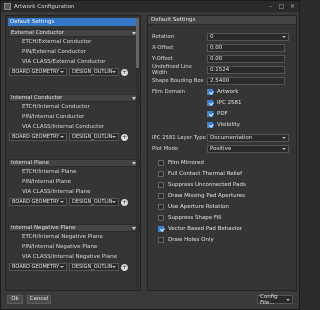 The width and height of the screenshot is (320, 310). Describe the element at coordinates (270, 6) in the screenshot. I see `minimize-button: –` at that location.